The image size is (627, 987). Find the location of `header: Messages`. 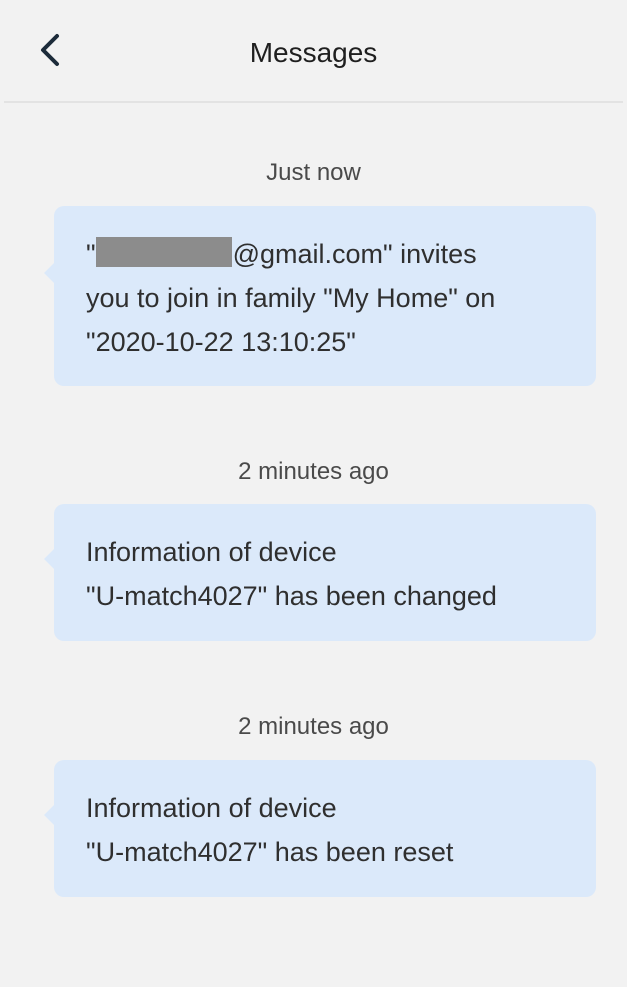

header: Messages is located at coordinates (313, 54).